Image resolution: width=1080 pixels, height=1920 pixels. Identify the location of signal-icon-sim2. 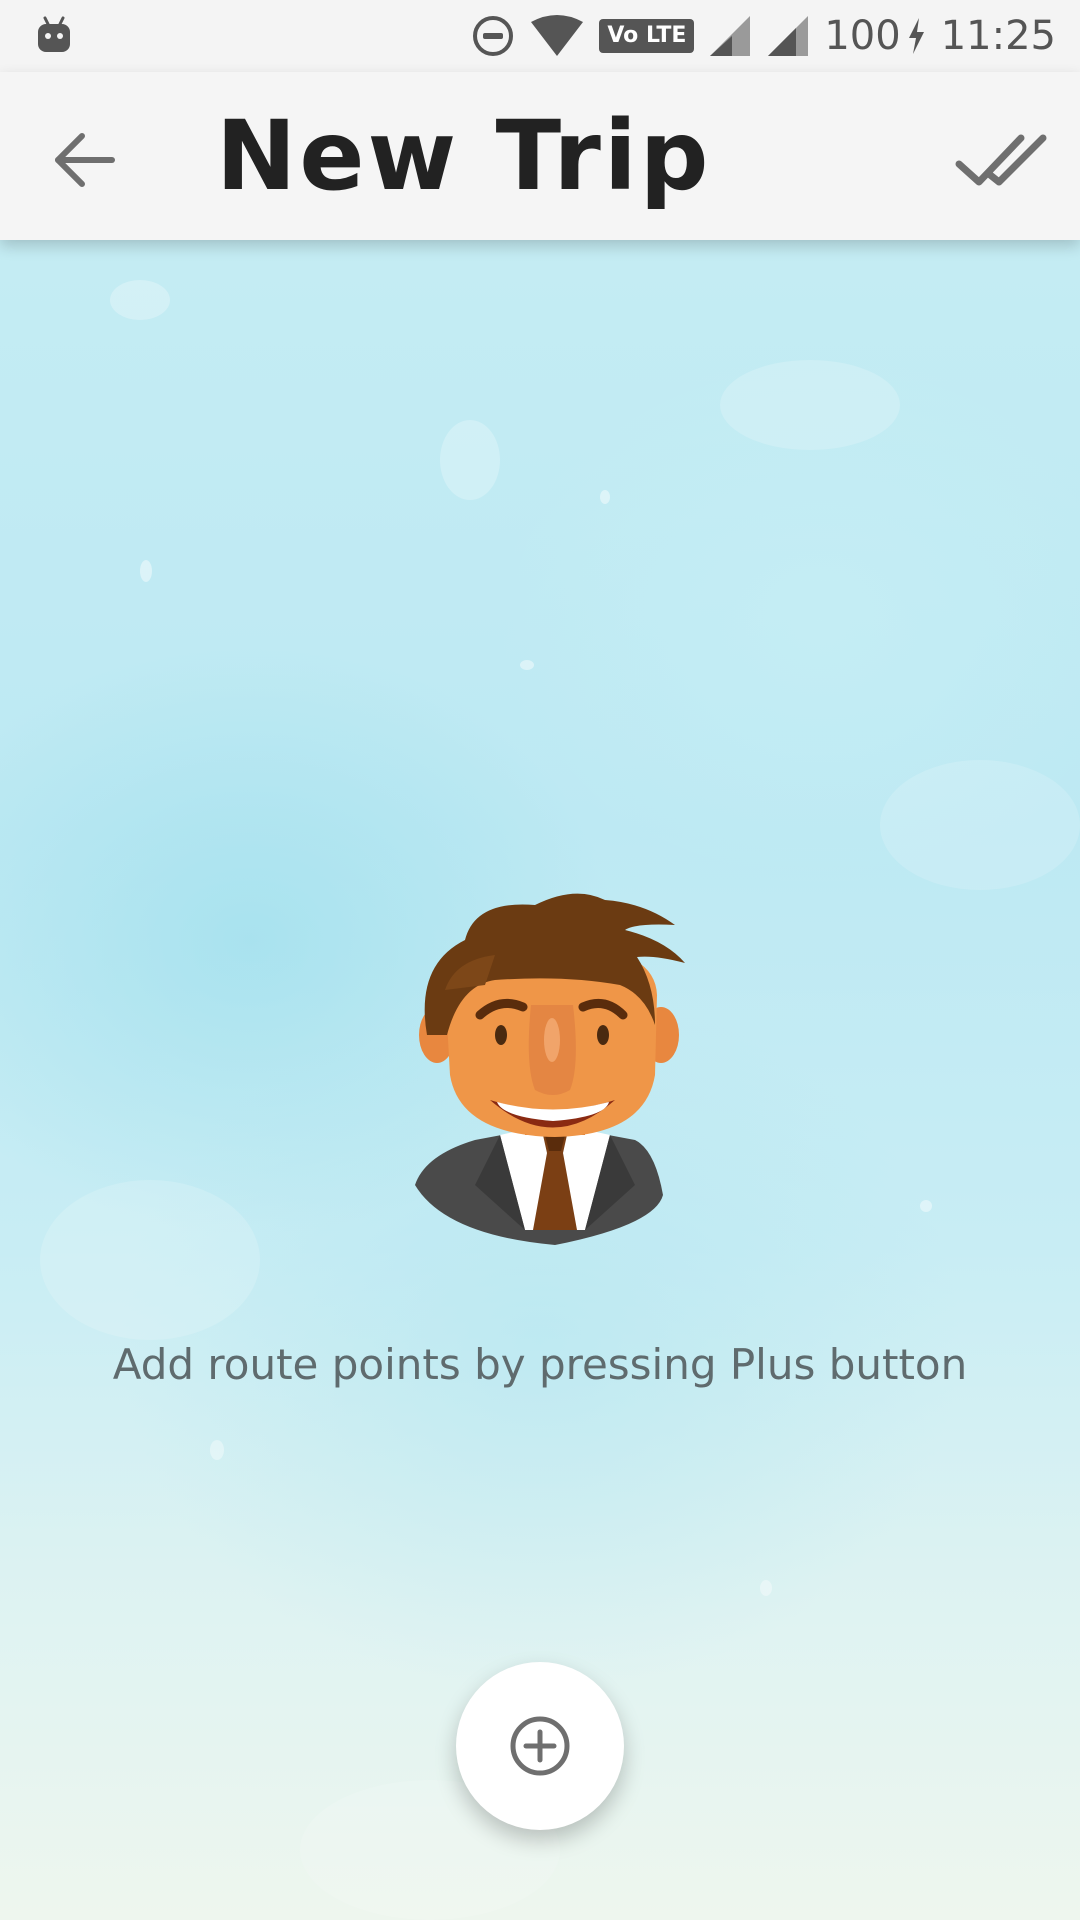
(788, 36).